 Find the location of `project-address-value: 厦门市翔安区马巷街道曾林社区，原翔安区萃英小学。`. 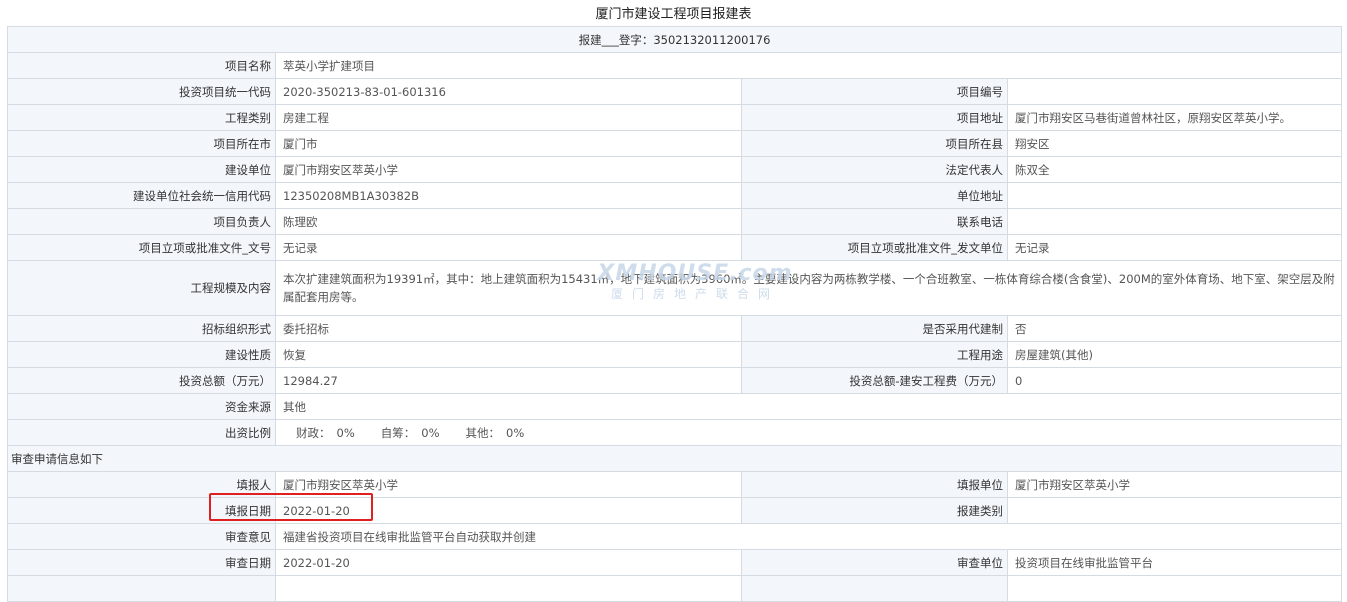

project-address-value: 厦门市翔安区马巷街道曾林社区，原翔安区萃英小学。 is located at coordinates (1174, 117).